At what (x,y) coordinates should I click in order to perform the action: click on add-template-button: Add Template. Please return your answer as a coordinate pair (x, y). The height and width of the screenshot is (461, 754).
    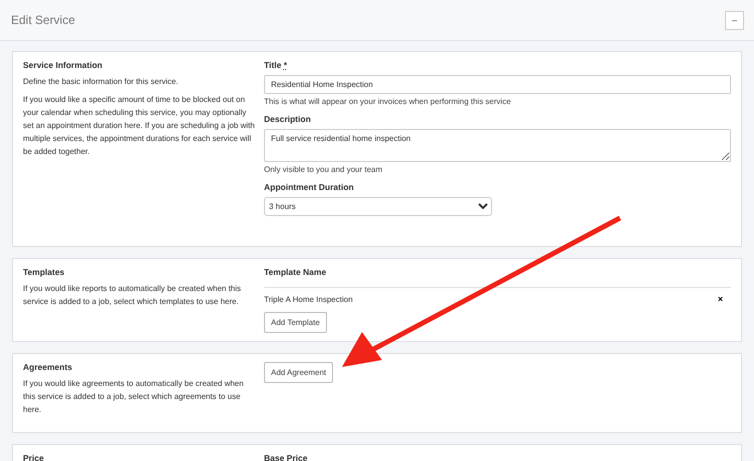
    Looking at the image, I should click on (295, 322).